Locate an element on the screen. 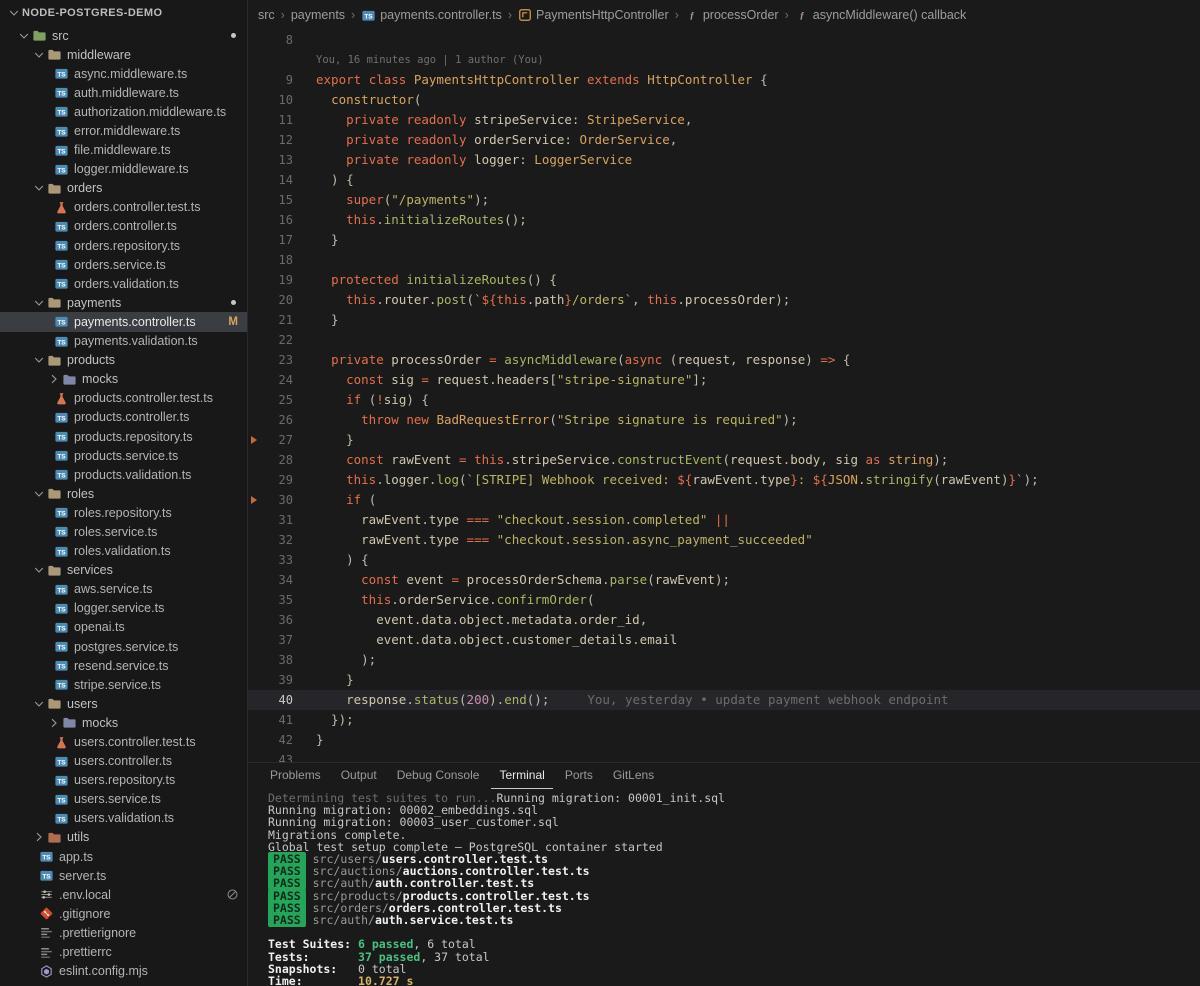 The width and height of the screenshot is (1200, 986). code-line-text: } is located at coordinates (317, 740).